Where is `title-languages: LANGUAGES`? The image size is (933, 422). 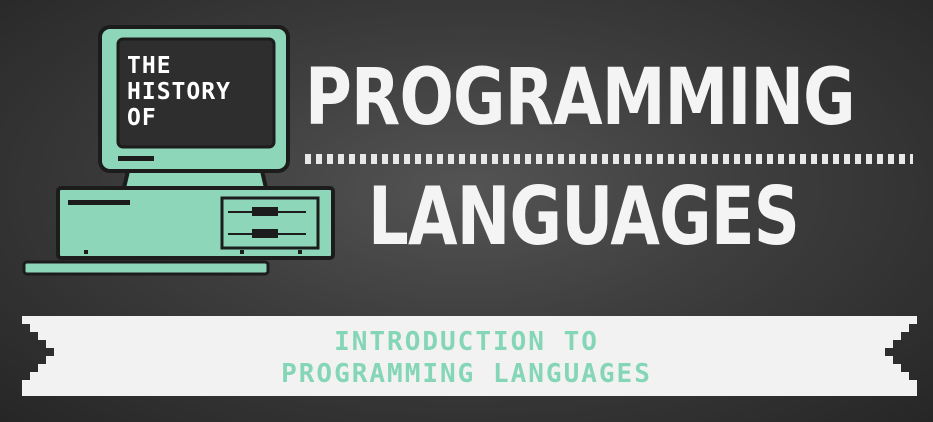 title-languages: LANGUAGES is located at coordinates (584, 216).